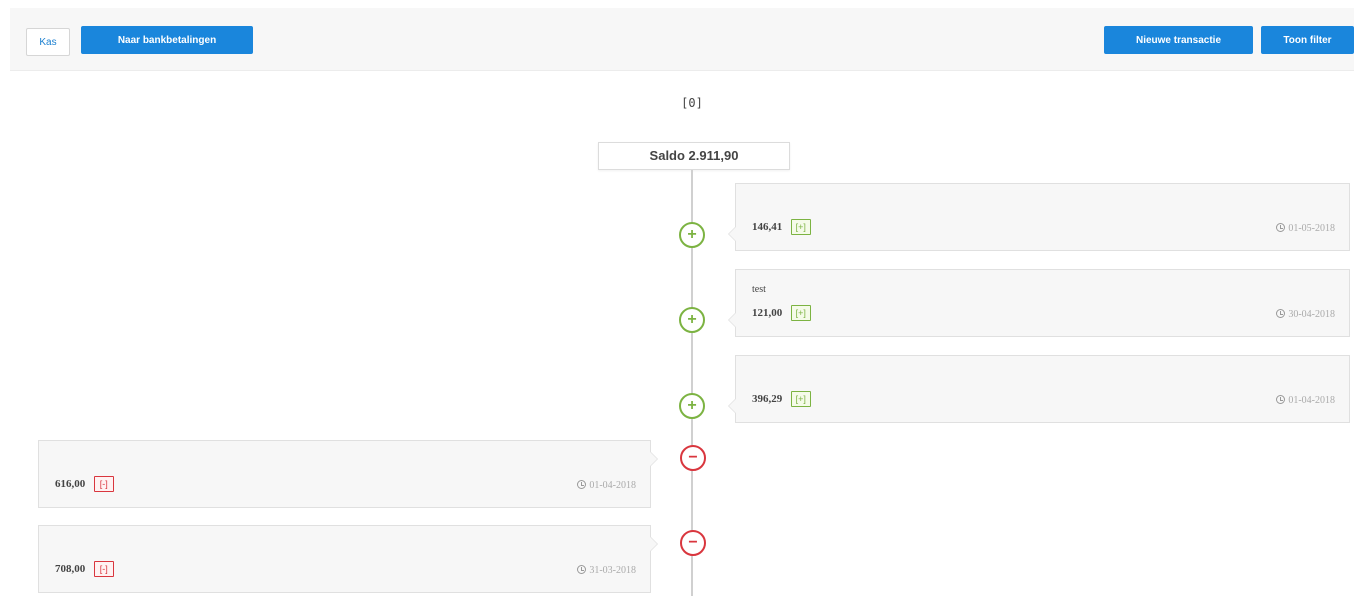  Describe the element at coordinates (692, 103) in the screenshot. I see `timeline-top-marker: [0]` at that location.